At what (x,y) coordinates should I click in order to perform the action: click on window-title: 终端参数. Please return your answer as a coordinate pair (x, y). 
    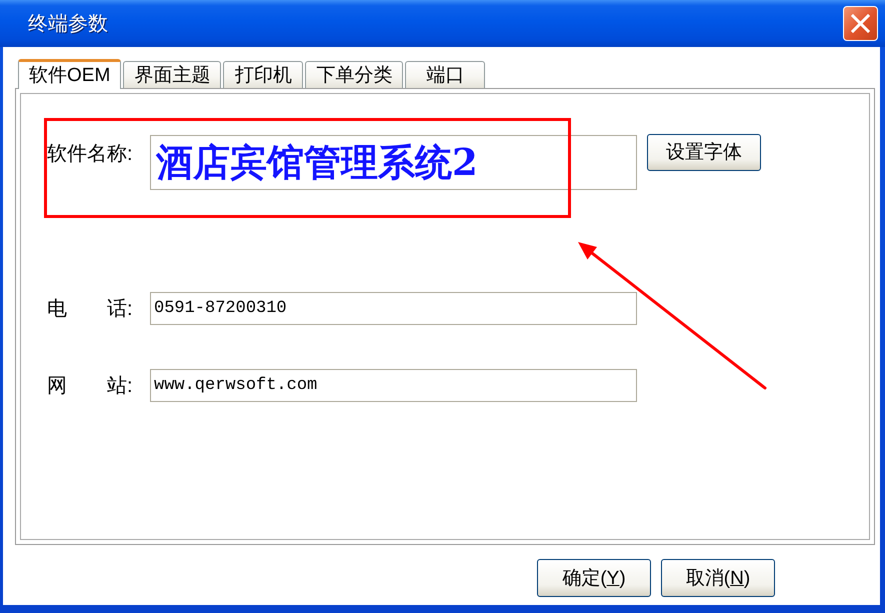
    Looking at the image, I should click on (68, 24).